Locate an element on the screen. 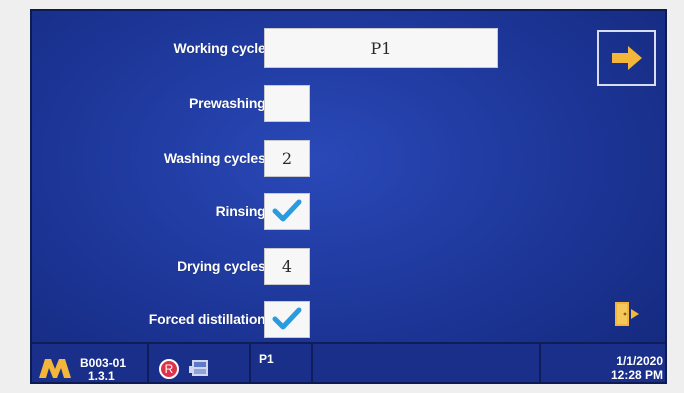 The width and height of the screenshot is (684, 393). washing-cycles-label: Washing cycles: is located at coordinates (216, 158).